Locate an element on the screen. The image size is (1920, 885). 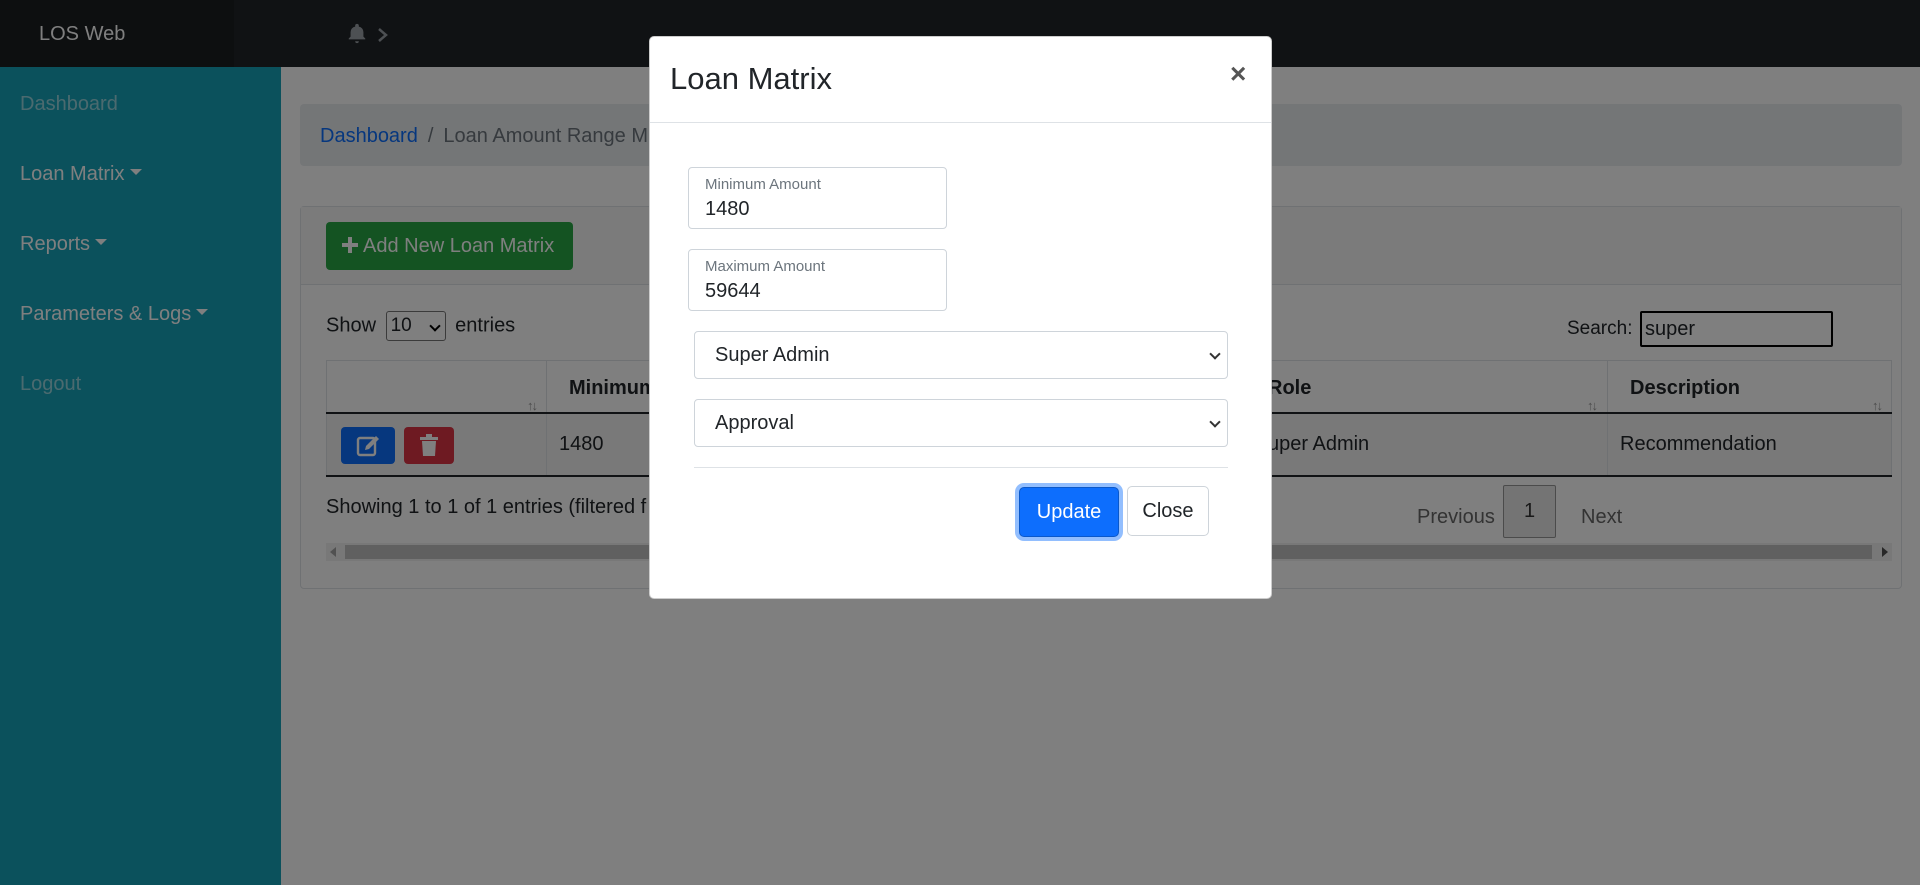
minimum-amount-value: 1480 is located at coordinates (727, 209).